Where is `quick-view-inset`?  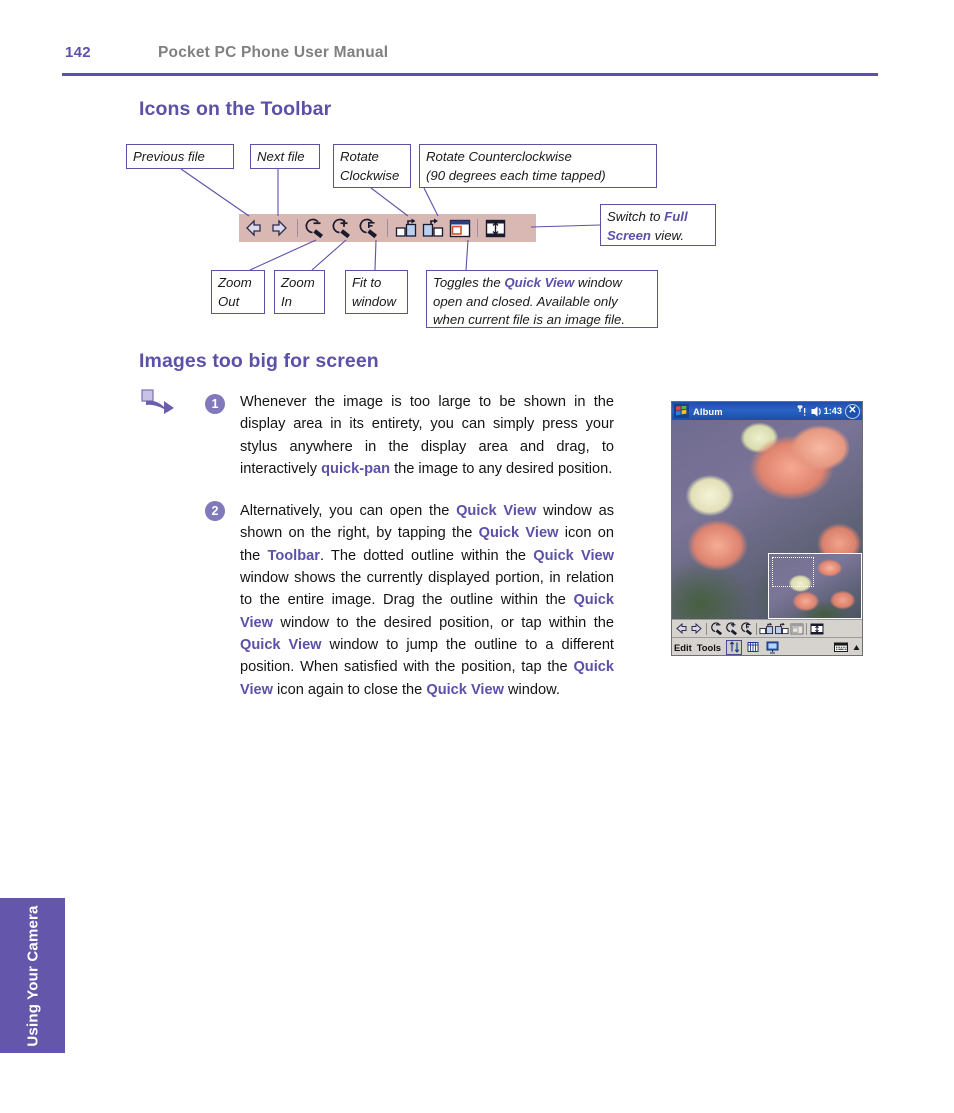
quick-view-inset is located at coordinates (815, 586).